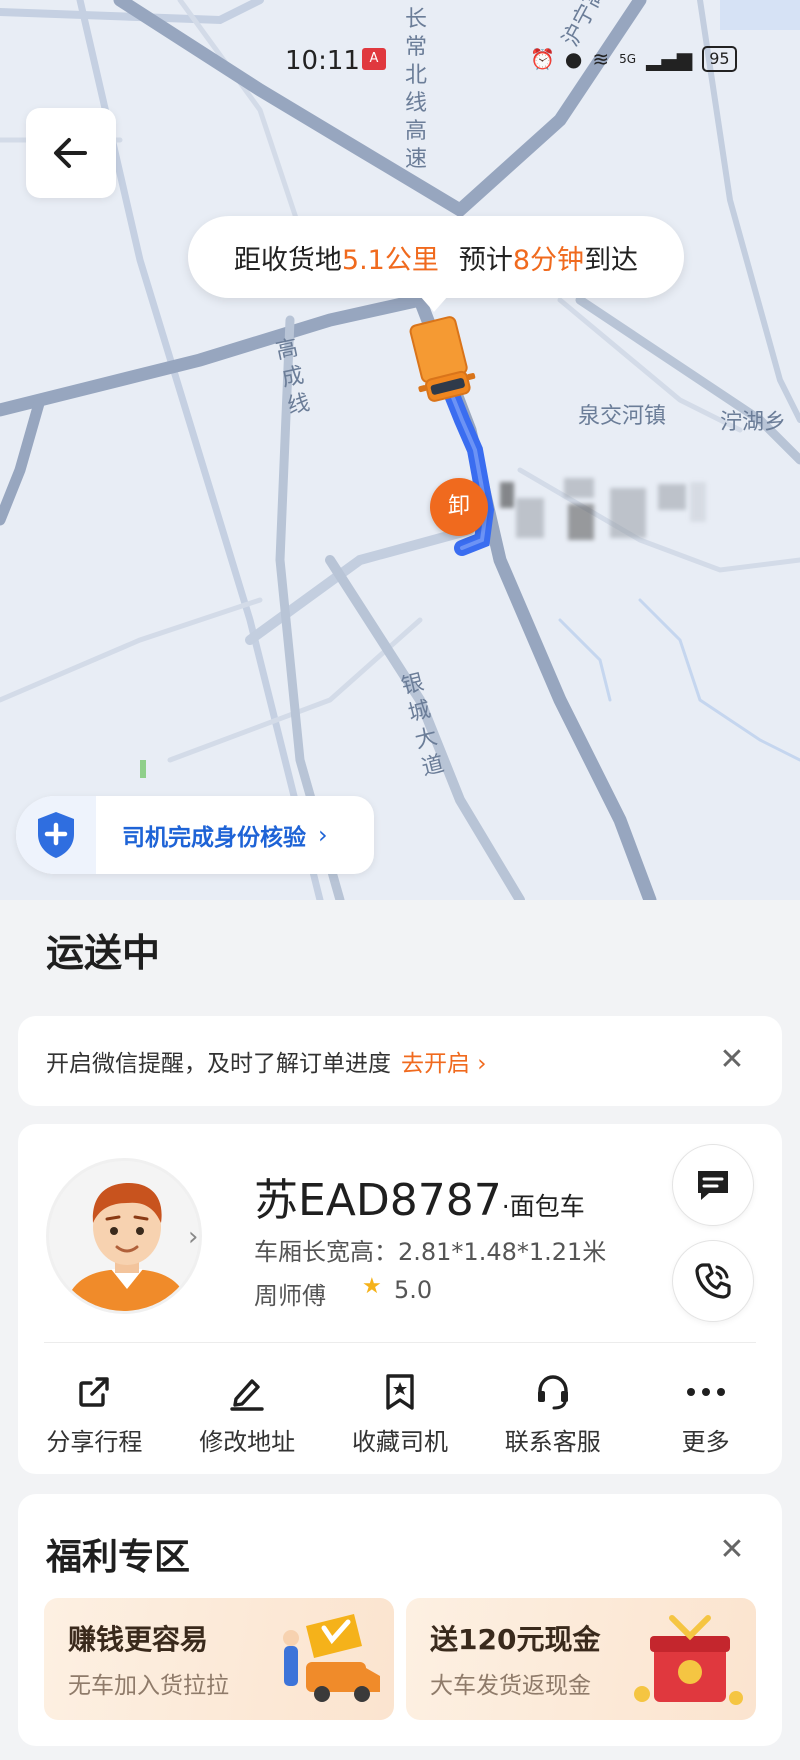 This screenshot has height=1760, width=800. Describe the element at coordinates (581, 1659) in the screenshot. I see `promo-cash-card: 送120元现金 大车发货返现金` at that location.